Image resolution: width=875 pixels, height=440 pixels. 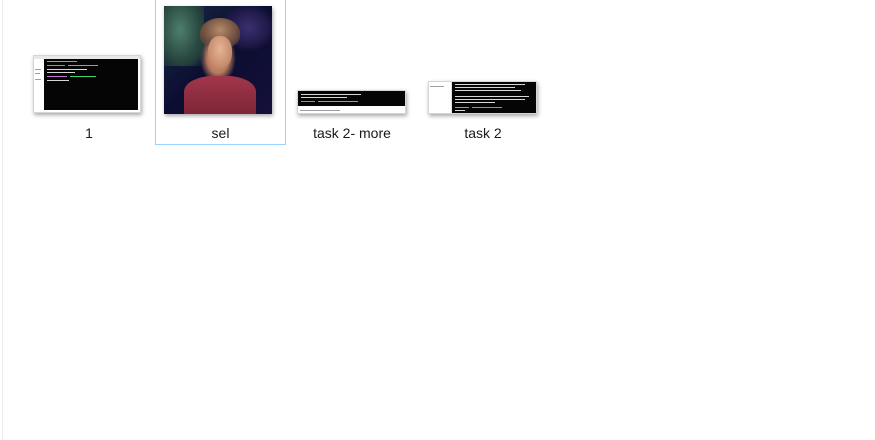 I want to click on file-name-label: task 2- more, so click(x=352, y=133).